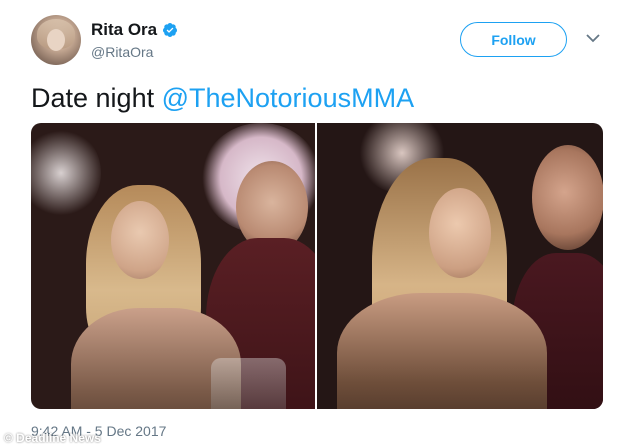  Describe the element at coordinates (124, 30) in the screenshot. I see `author-display-name: Rita Ora` at that location.